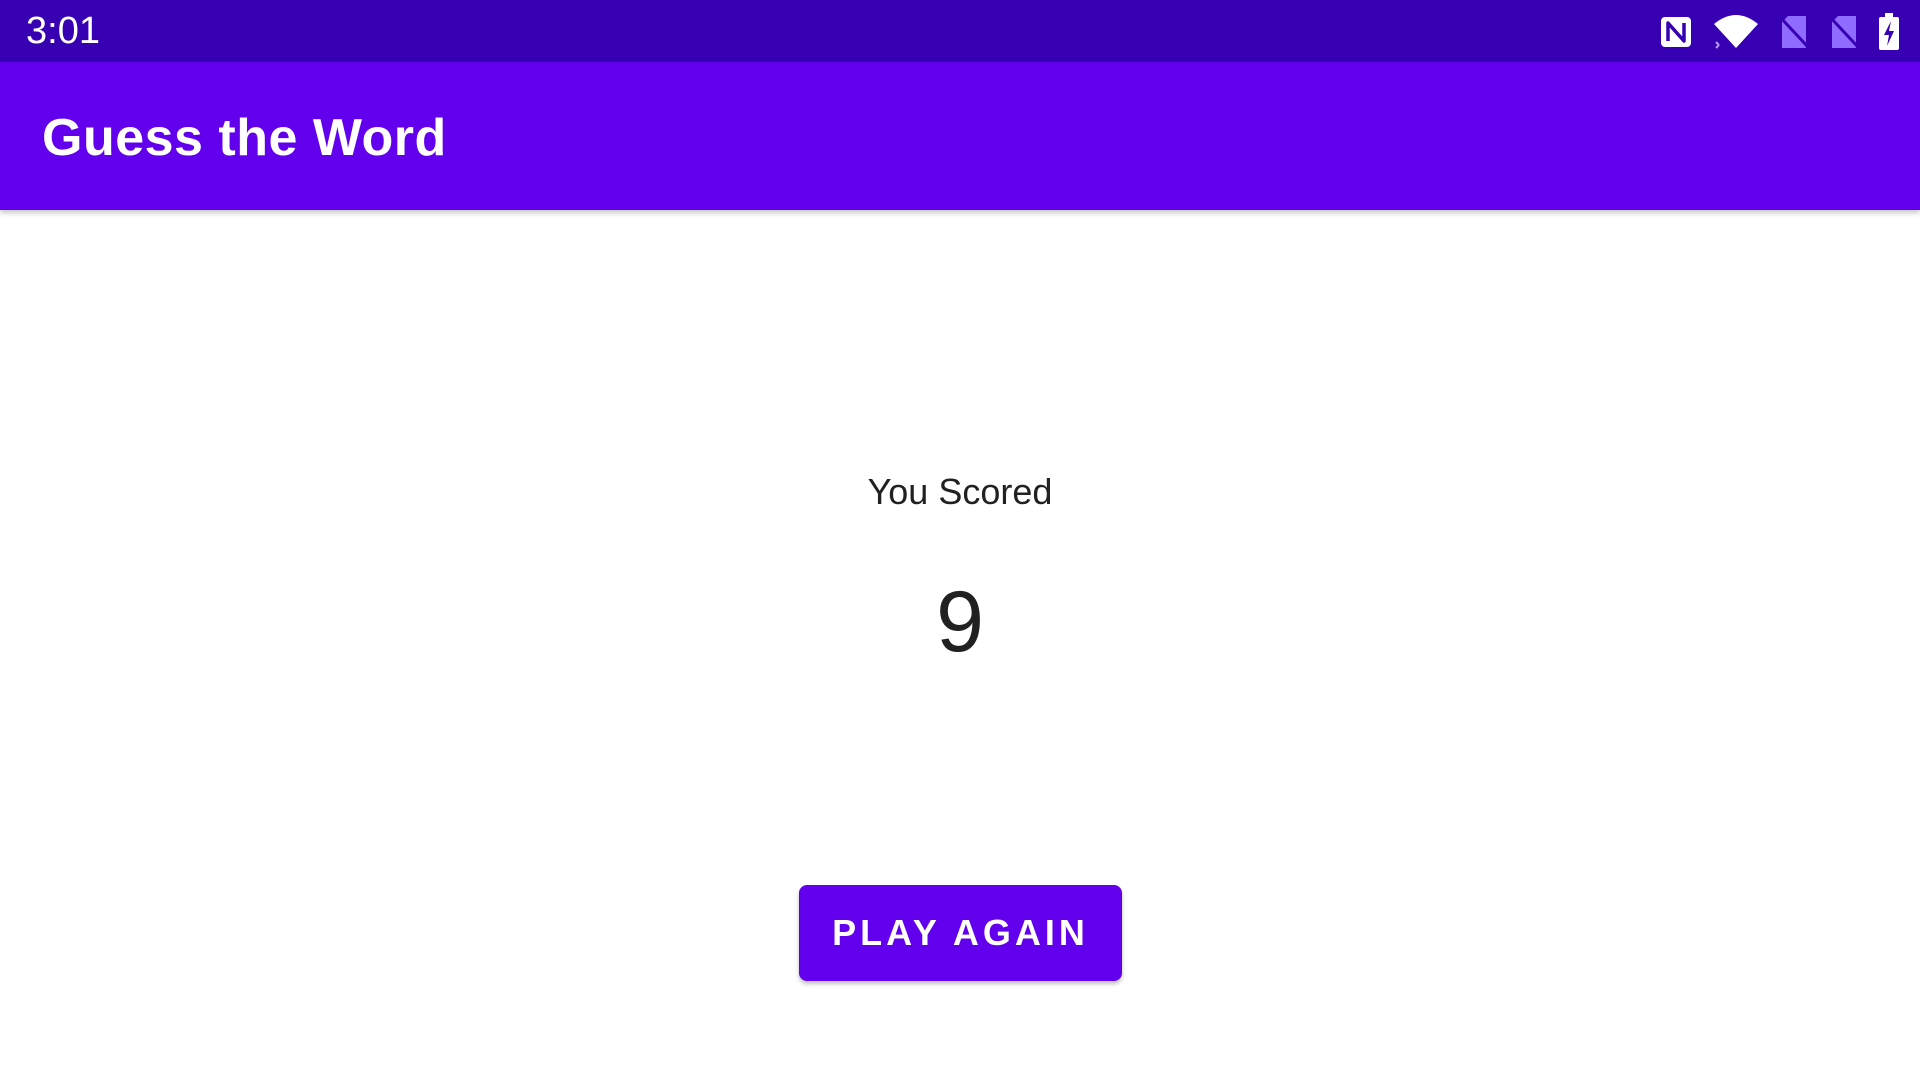  Describe the element at coordinates (1676, 32) in the screenshot. I see `nfc-icon` at that location.